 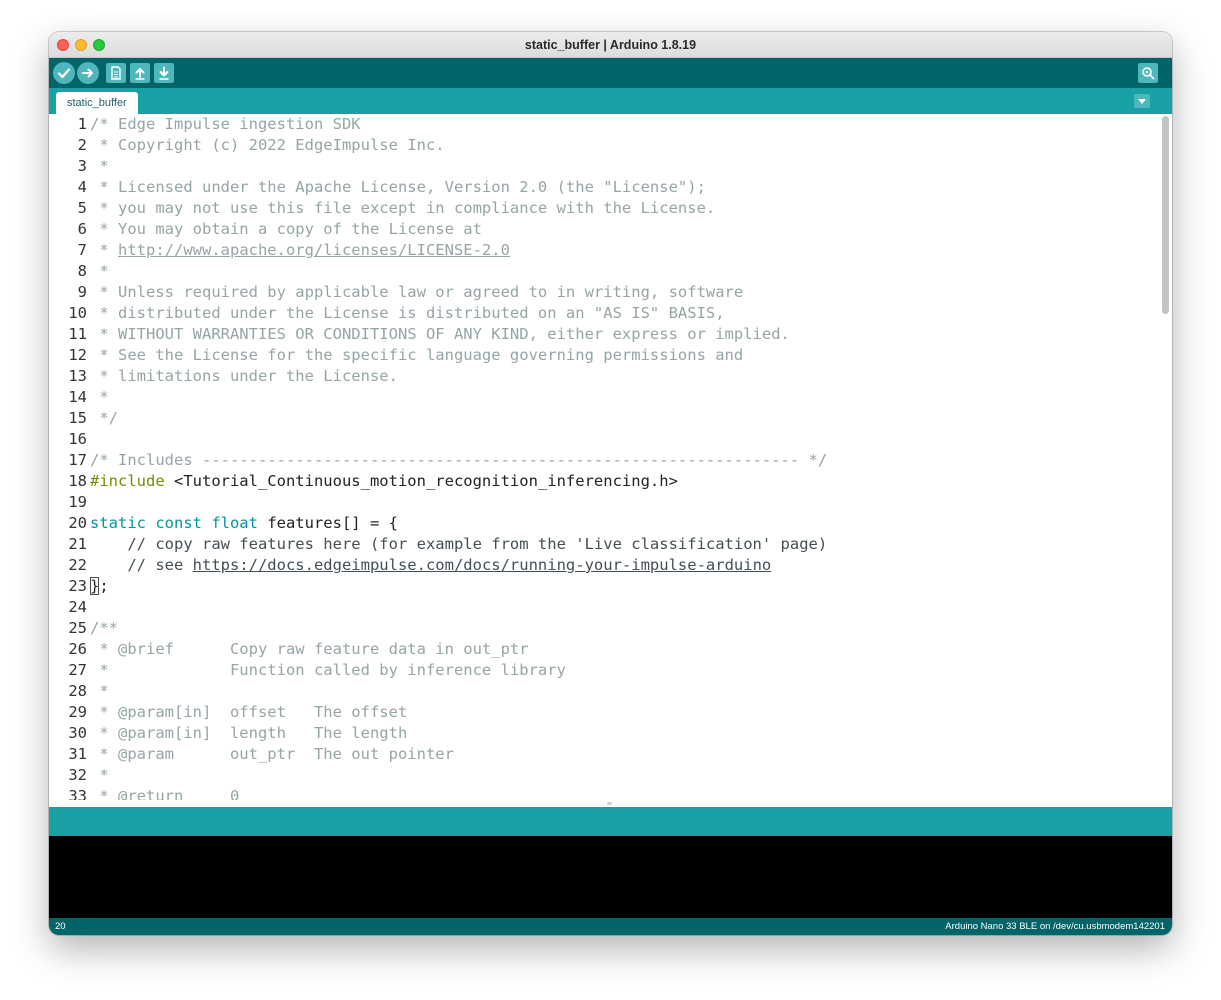 What do you see at coordinates (77, 355) in the screenshot?
I see `line-number: 12` at bounding box center [77, 355].